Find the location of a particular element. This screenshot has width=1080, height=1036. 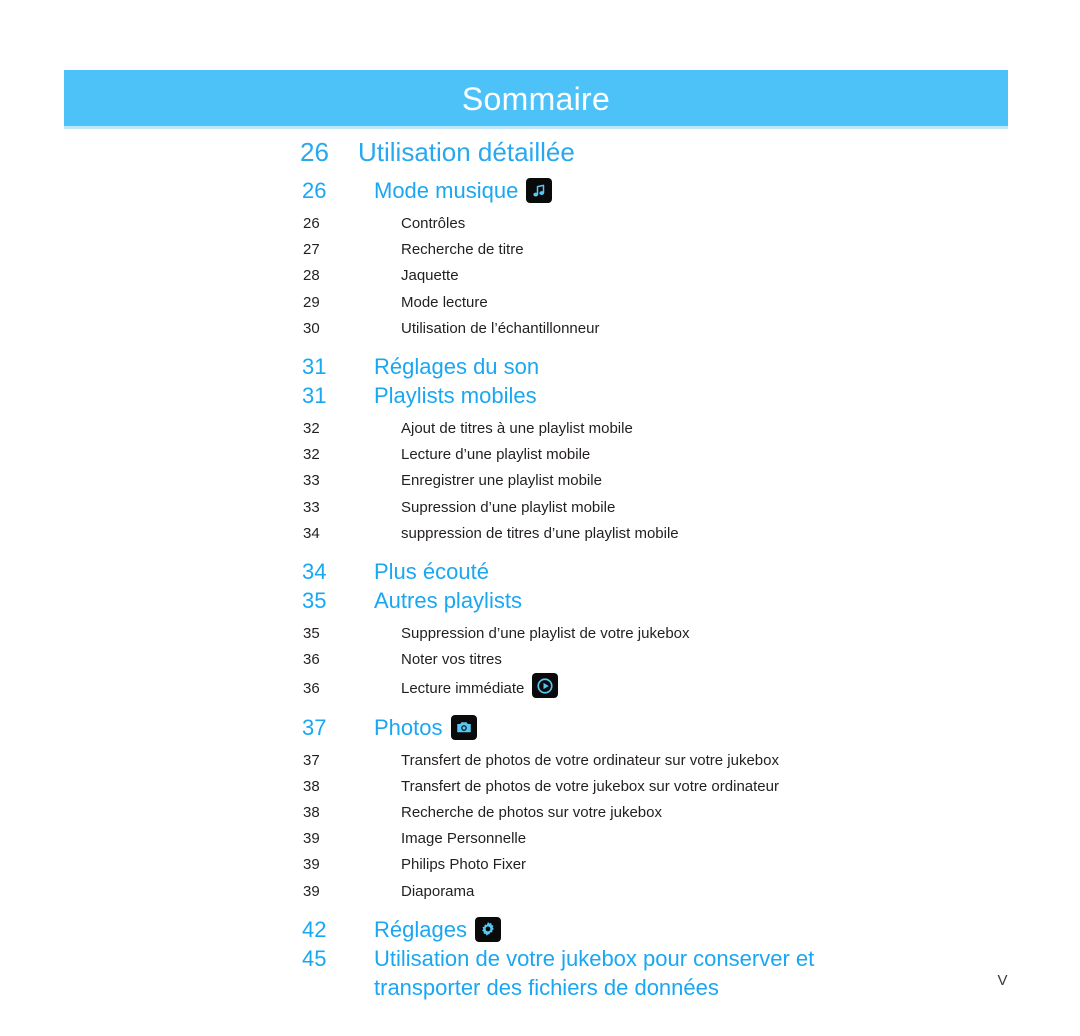

toc-entry-row: 27 Recherche de titre is located at coordinates (540, 250).